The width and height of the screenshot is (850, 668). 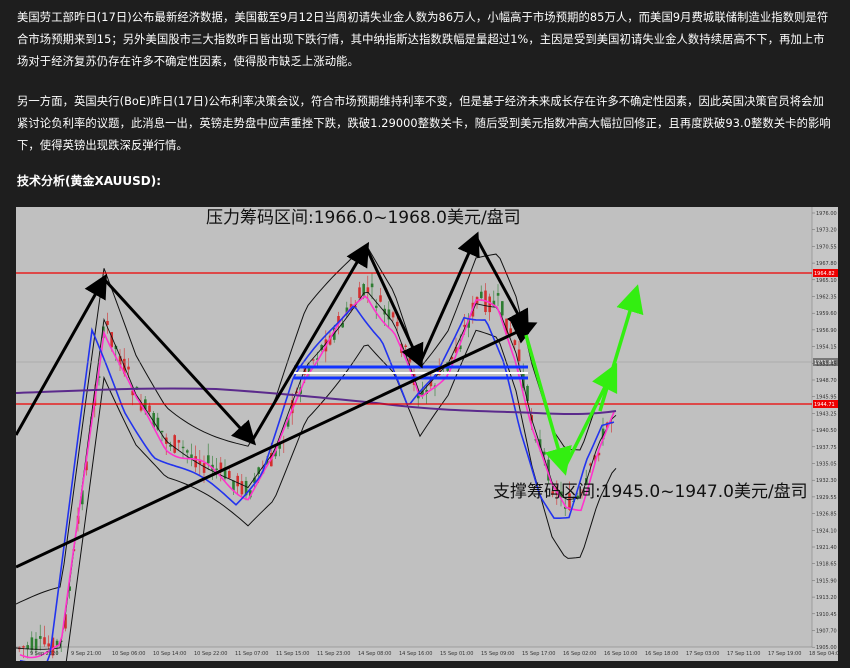 I want to click on y-tick-label: 1907.70, so click(x=826, y=632).